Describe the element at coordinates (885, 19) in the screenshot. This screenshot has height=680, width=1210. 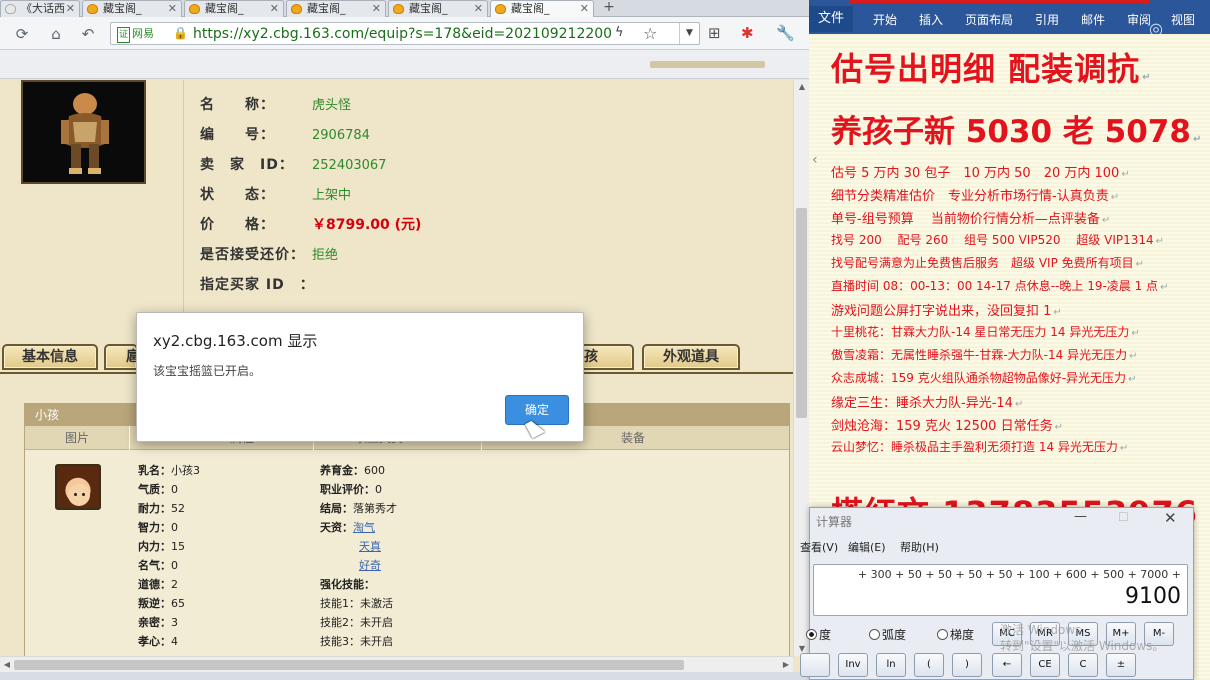
I see `ribbon-tab-home: 开始` at that location.